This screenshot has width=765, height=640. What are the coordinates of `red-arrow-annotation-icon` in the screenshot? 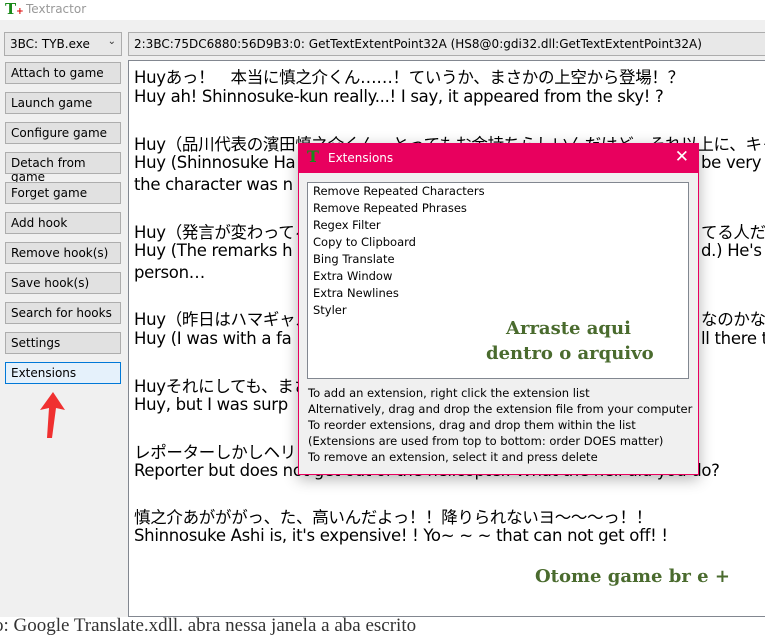 It's located at (52, 415).